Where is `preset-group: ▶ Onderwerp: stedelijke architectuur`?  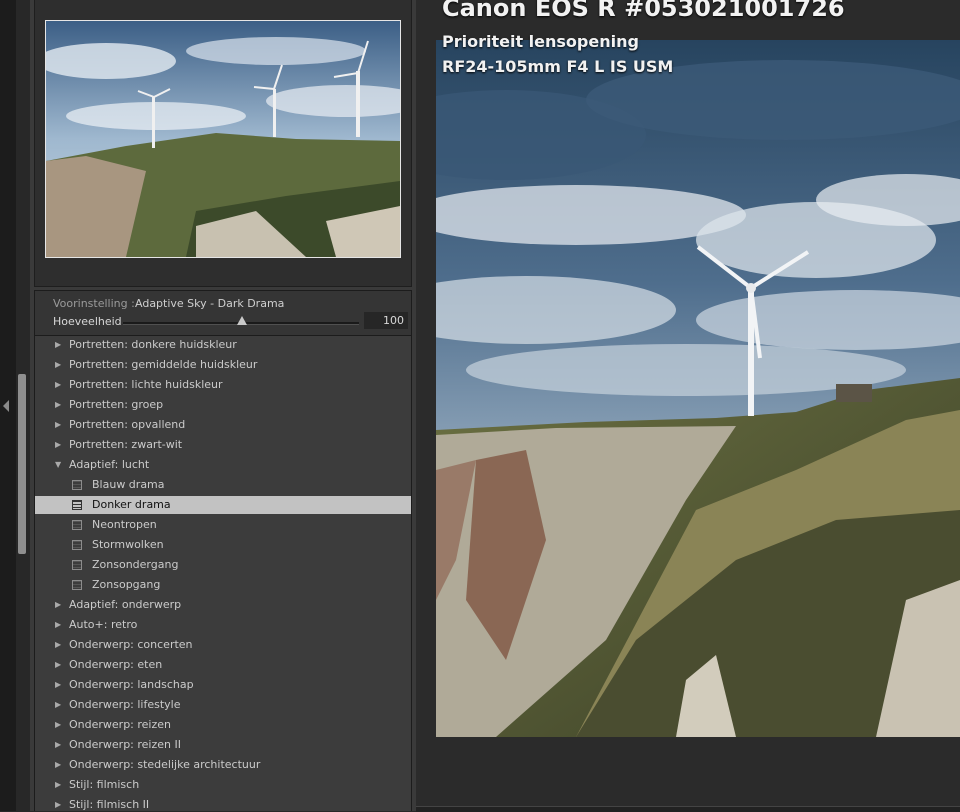
preset-group: ▶ Onderwerp: stedelijke architectuur is located at coordinates (223, 765).